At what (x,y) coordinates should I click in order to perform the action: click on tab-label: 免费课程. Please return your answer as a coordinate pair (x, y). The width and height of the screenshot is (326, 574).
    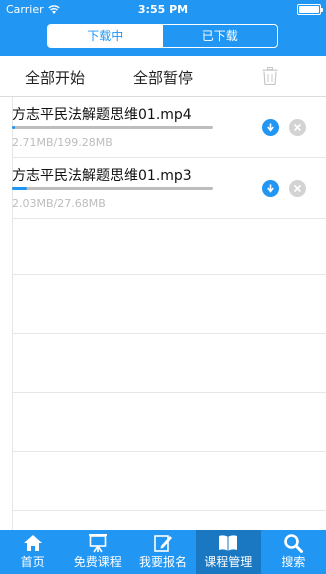
    Looking at the image, I should click on (97, 562).